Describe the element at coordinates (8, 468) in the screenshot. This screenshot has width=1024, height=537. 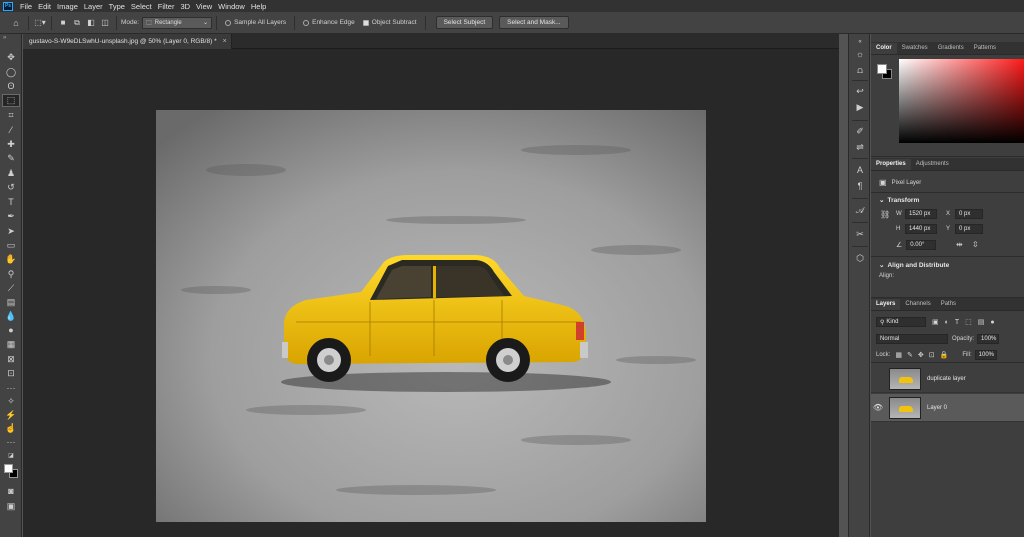
I see `foreground-color-swatch` at that location.